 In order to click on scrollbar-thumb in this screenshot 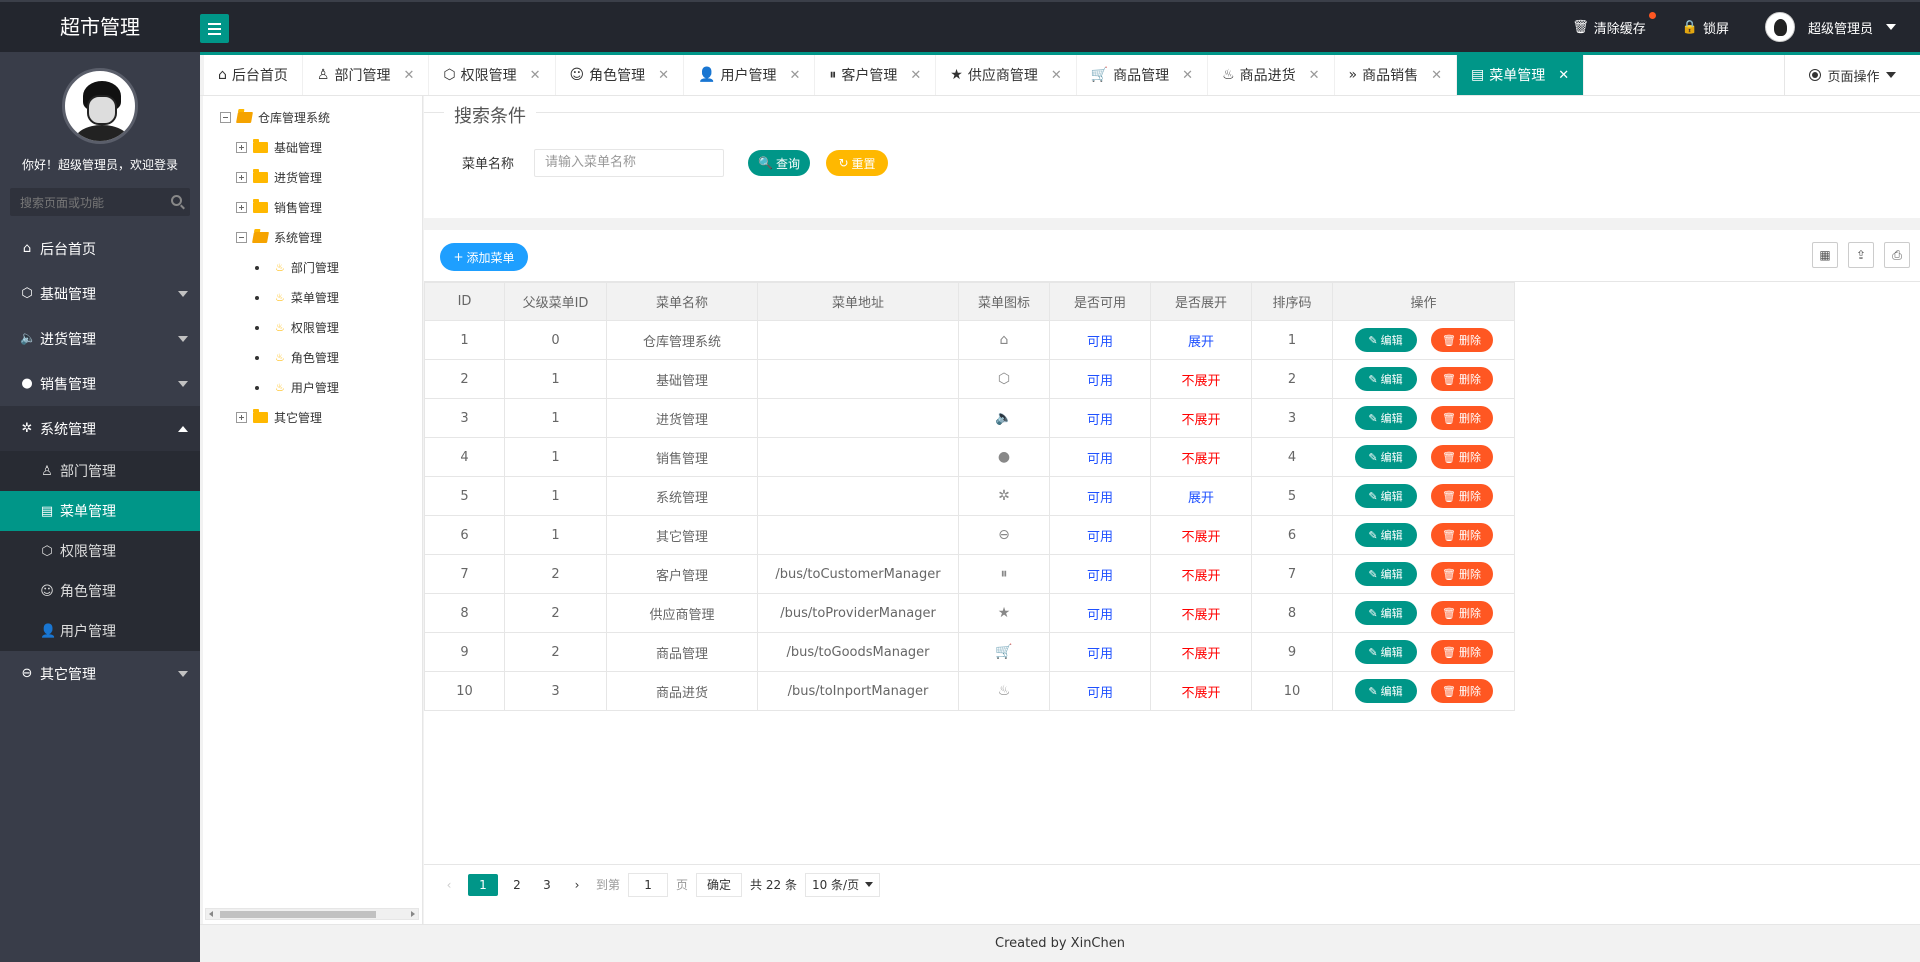, I will do `click(298, 914)`.